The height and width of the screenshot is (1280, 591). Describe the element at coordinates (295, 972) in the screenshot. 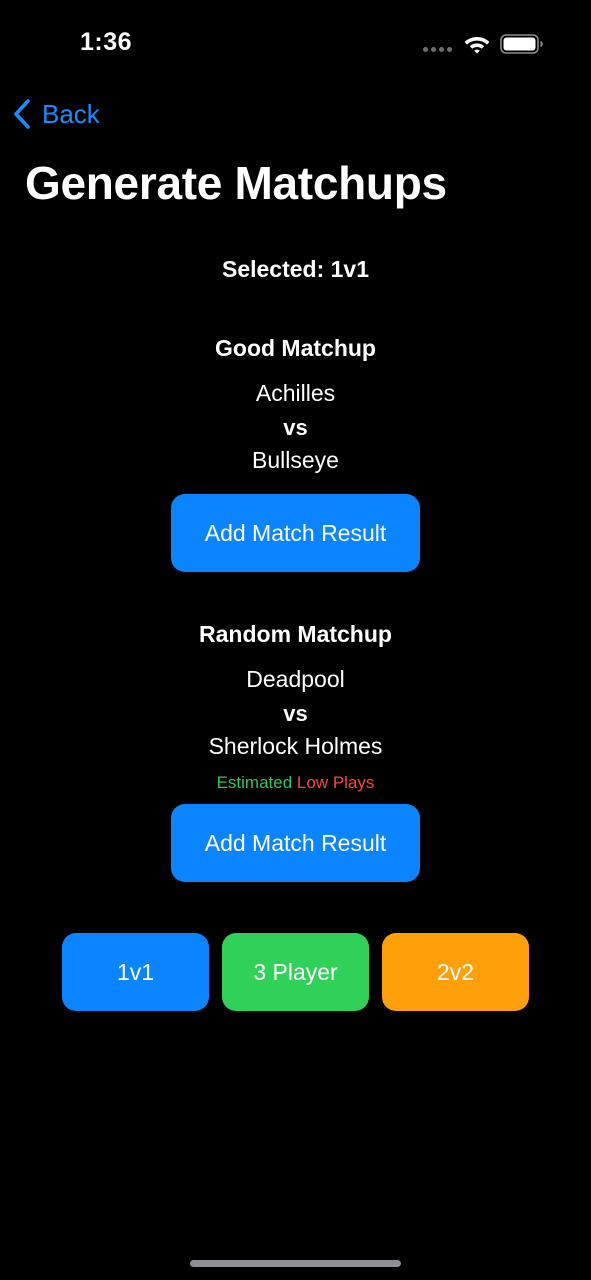

I see `mode-button-3-player: 3 Player` at that location.